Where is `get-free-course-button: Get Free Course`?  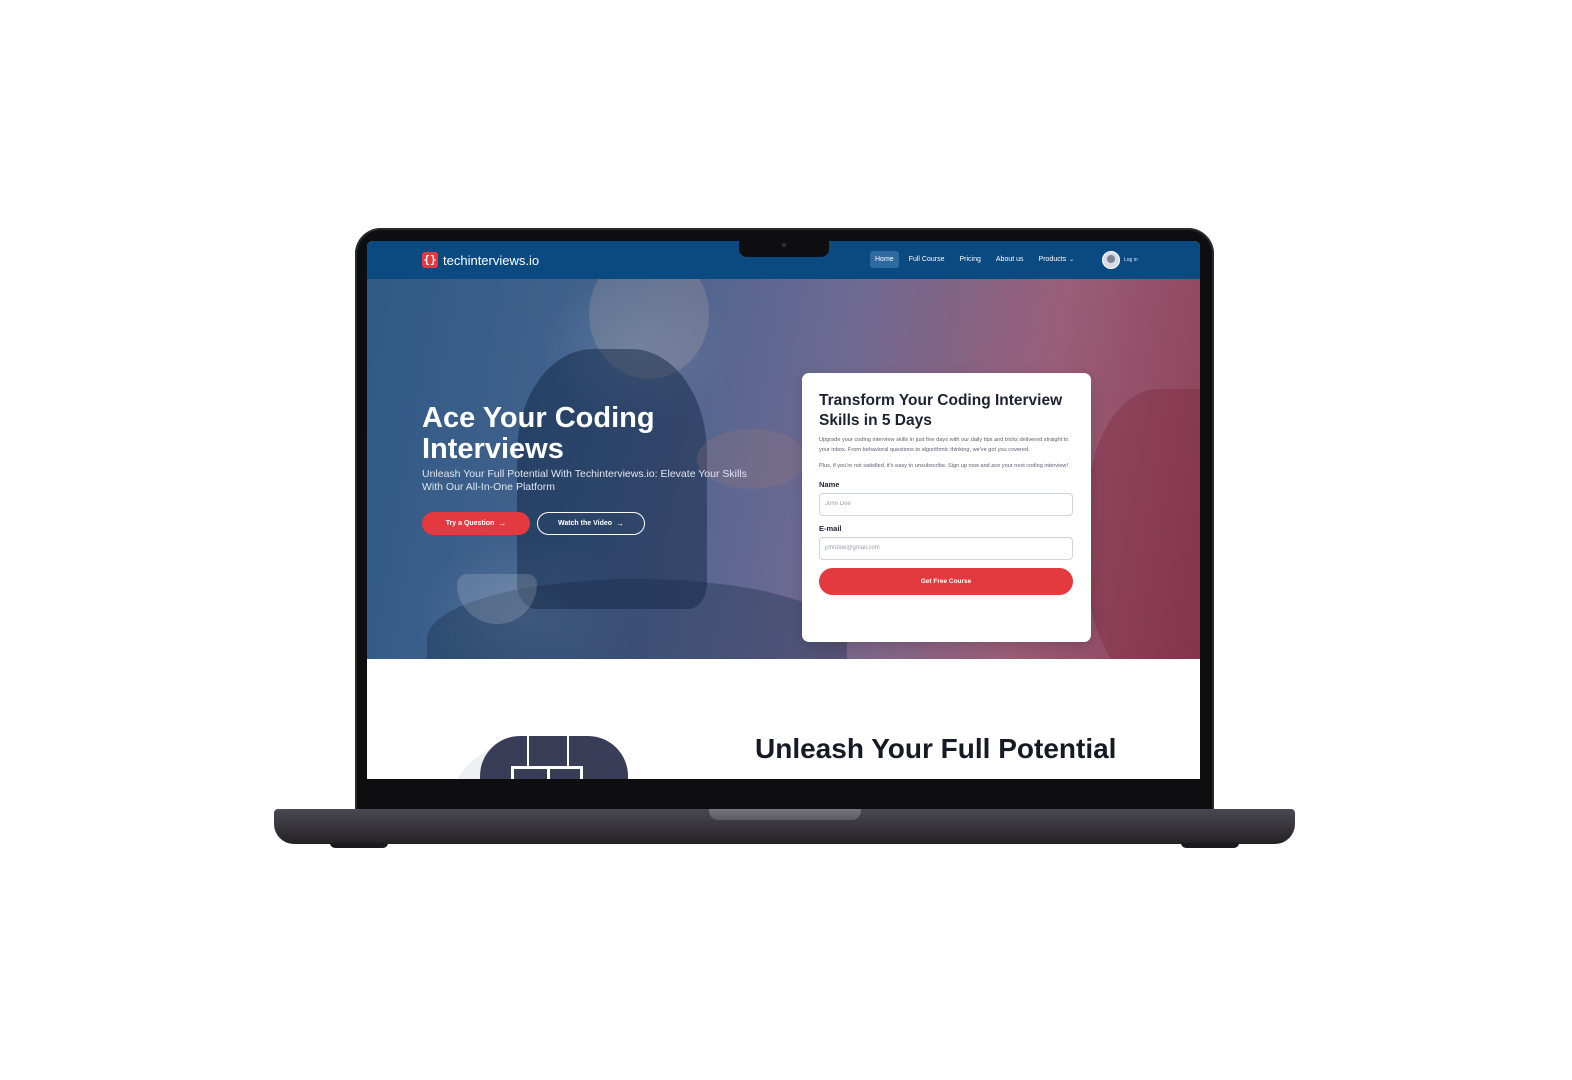
get-free-course-button: Get Free Course is located at coordinates (946, 581).